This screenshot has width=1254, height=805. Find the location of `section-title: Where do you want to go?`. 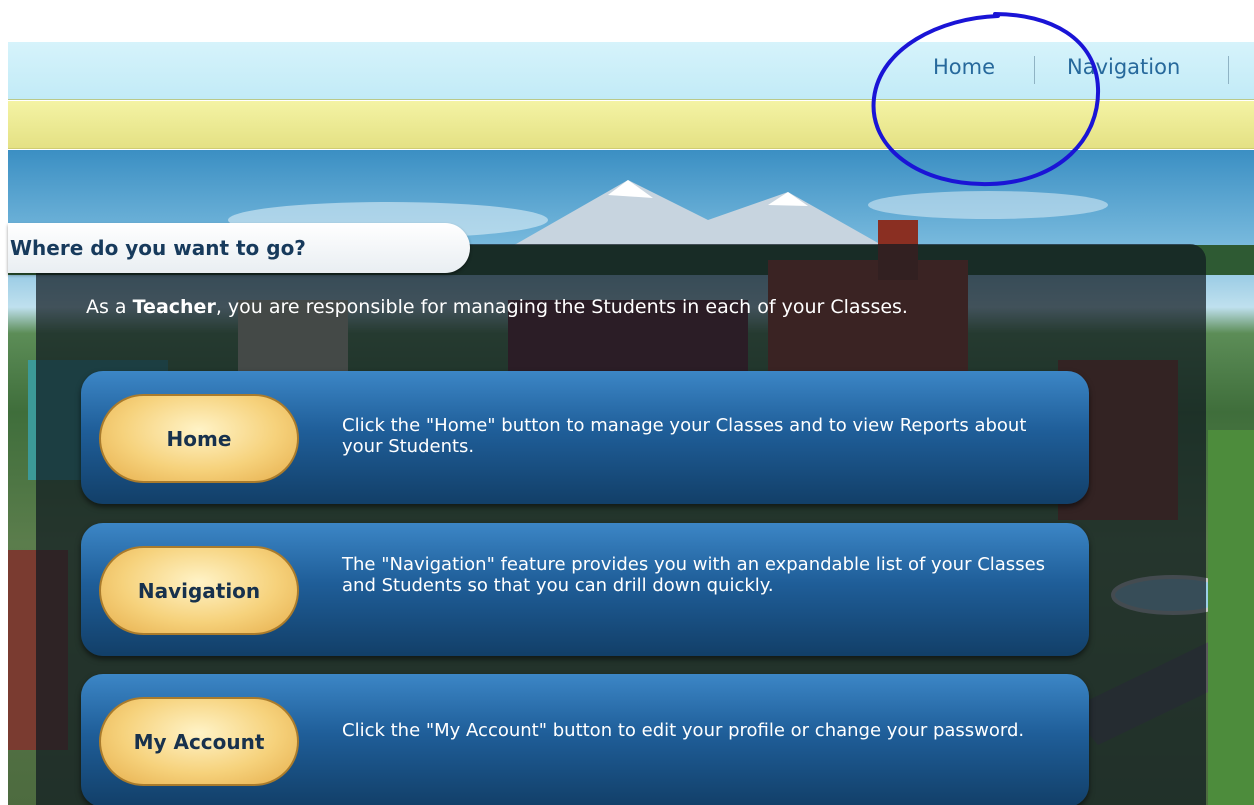

section-title: Where do you want to go? is located at coordinates (158, 248).